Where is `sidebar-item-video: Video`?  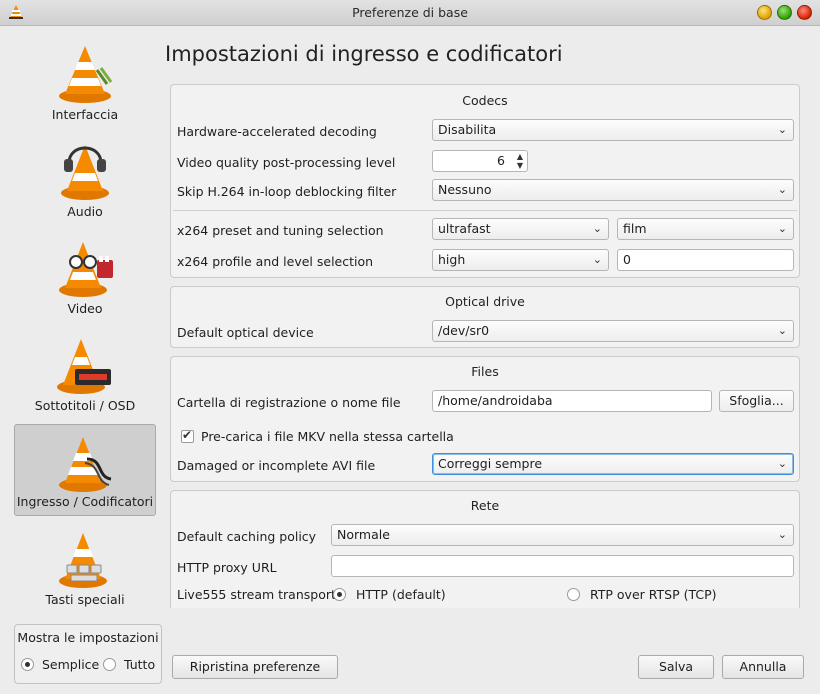 sidebar-item-video: Video is located at coordinates (85, 276).